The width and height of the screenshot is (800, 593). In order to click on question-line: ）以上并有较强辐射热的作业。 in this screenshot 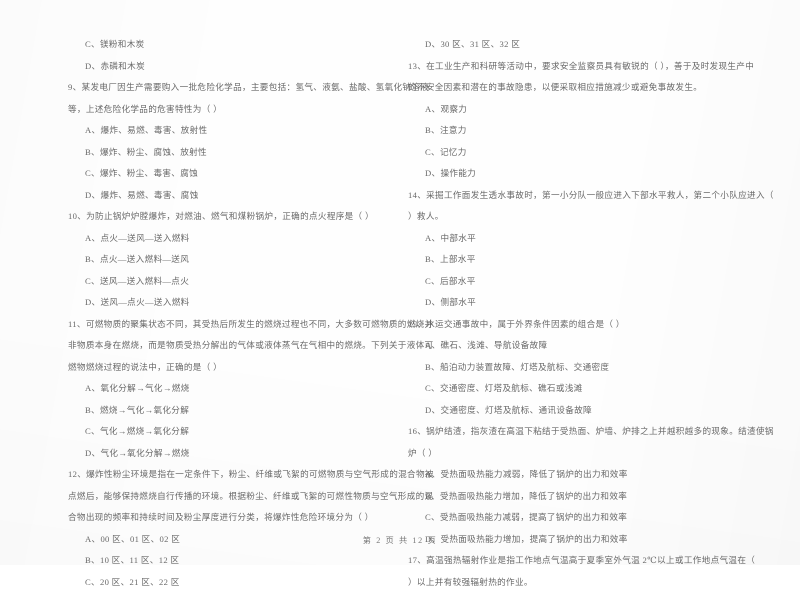, I will do `click(599, 582)`.